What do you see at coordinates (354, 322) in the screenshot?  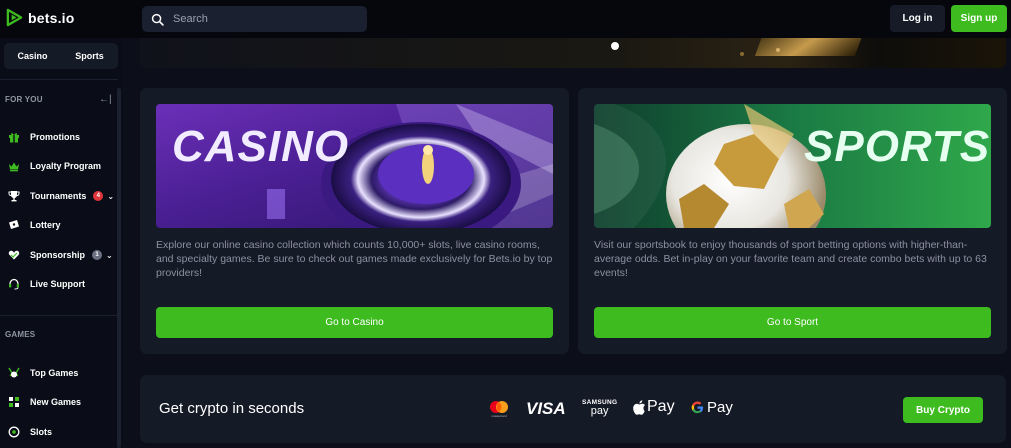 I see `go-to-casino-button: Go to Casino` at bounding box center [354, 322].